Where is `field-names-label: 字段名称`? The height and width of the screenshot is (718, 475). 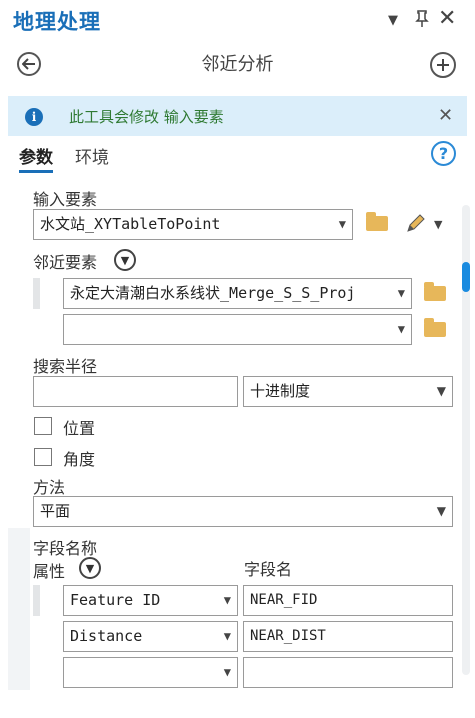 field-names-label: 字段名称 is located at coordinates (65, 548).